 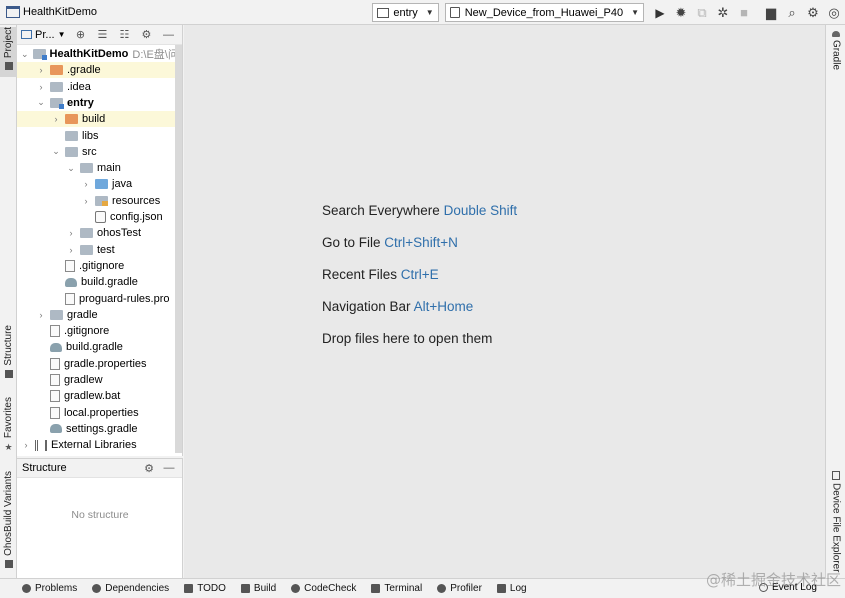 I want to click on gradle-tool-tab: Gradle, so click(x=836, y=50).